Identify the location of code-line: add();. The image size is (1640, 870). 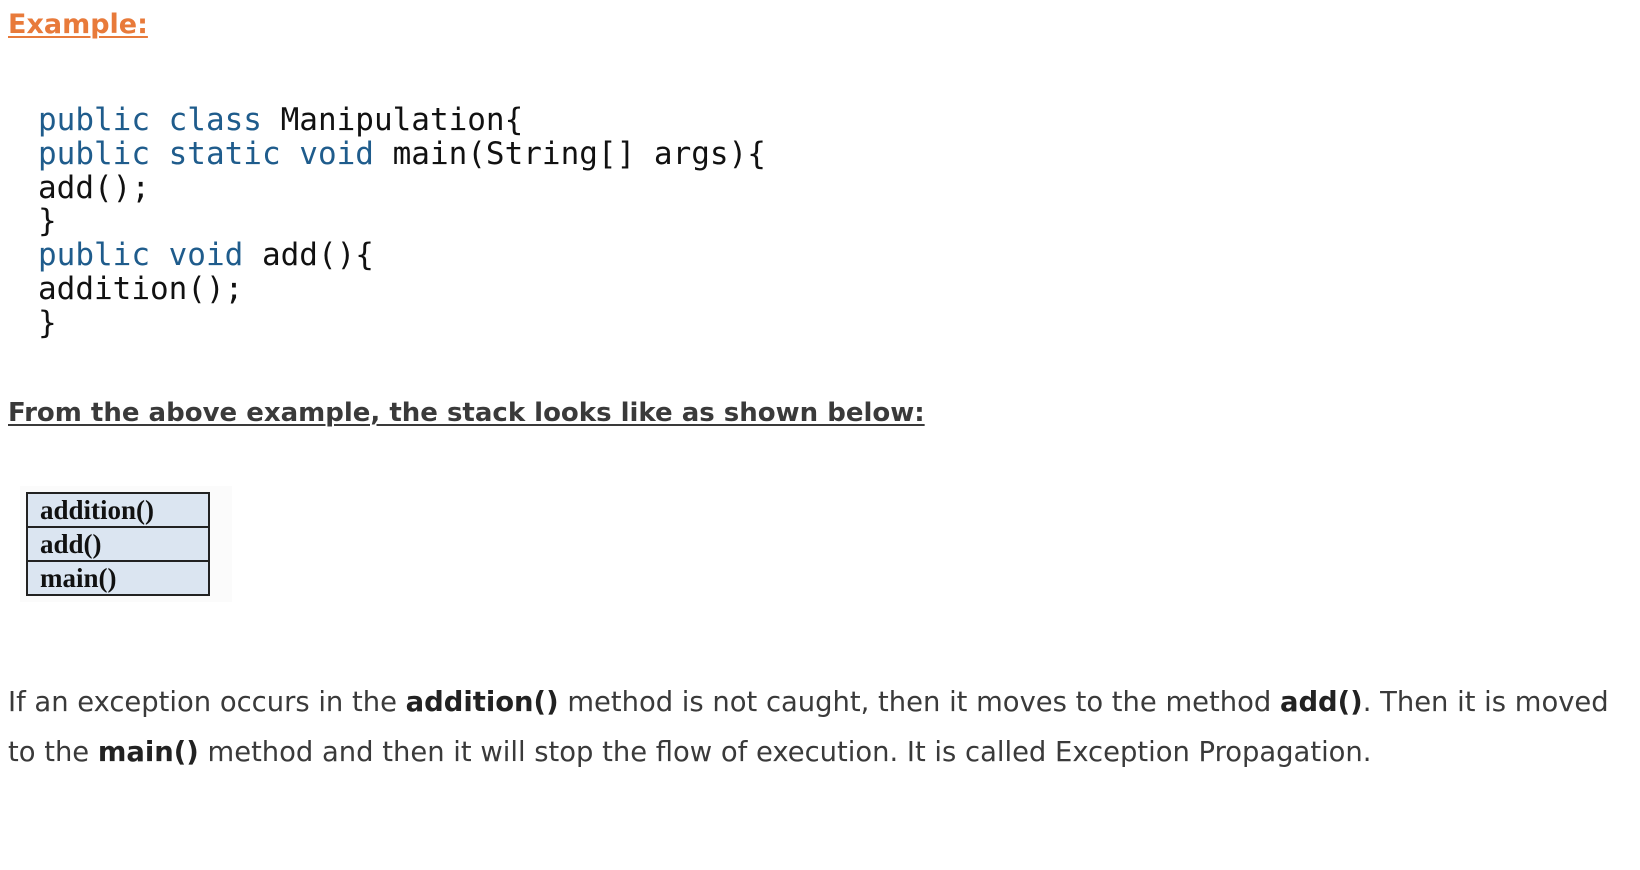
(402, 187).